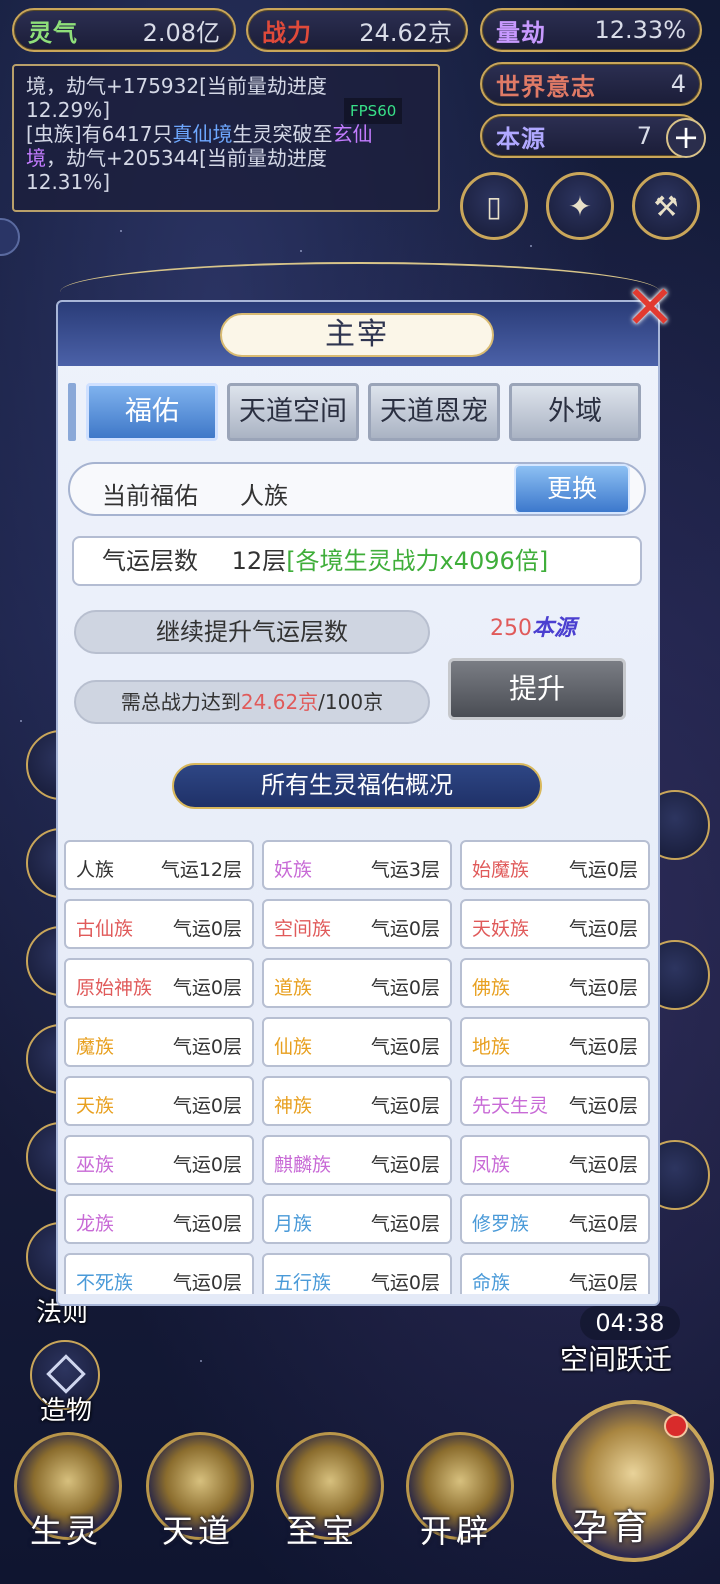 This screenshot has width=720, height=1584. What do you see at coordinates (572, 489) in the screenshot?
I see `swap-button: 更换` at bounding box center [572, 489].